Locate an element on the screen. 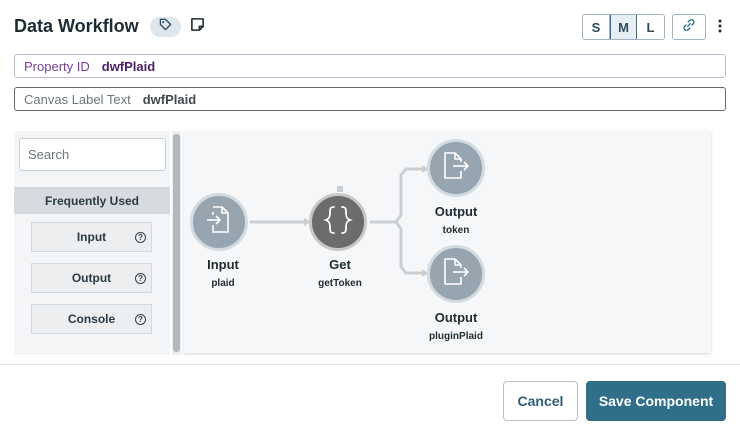 The height and width of the screenshot is (428, 740). node-output-plugin is located at coordinates (456, 274).